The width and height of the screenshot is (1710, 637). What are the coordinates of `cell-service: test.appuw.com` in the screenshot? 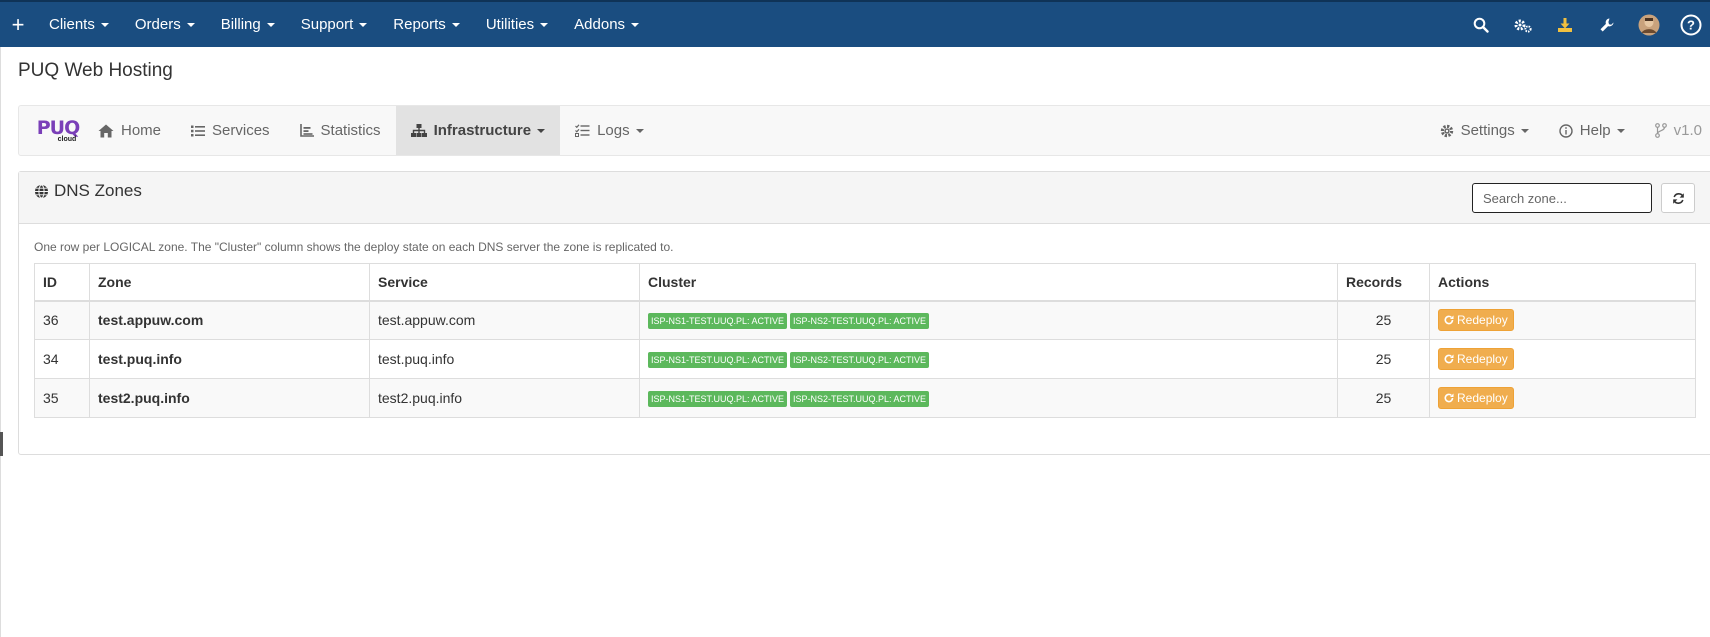 It's located at (504, 320).